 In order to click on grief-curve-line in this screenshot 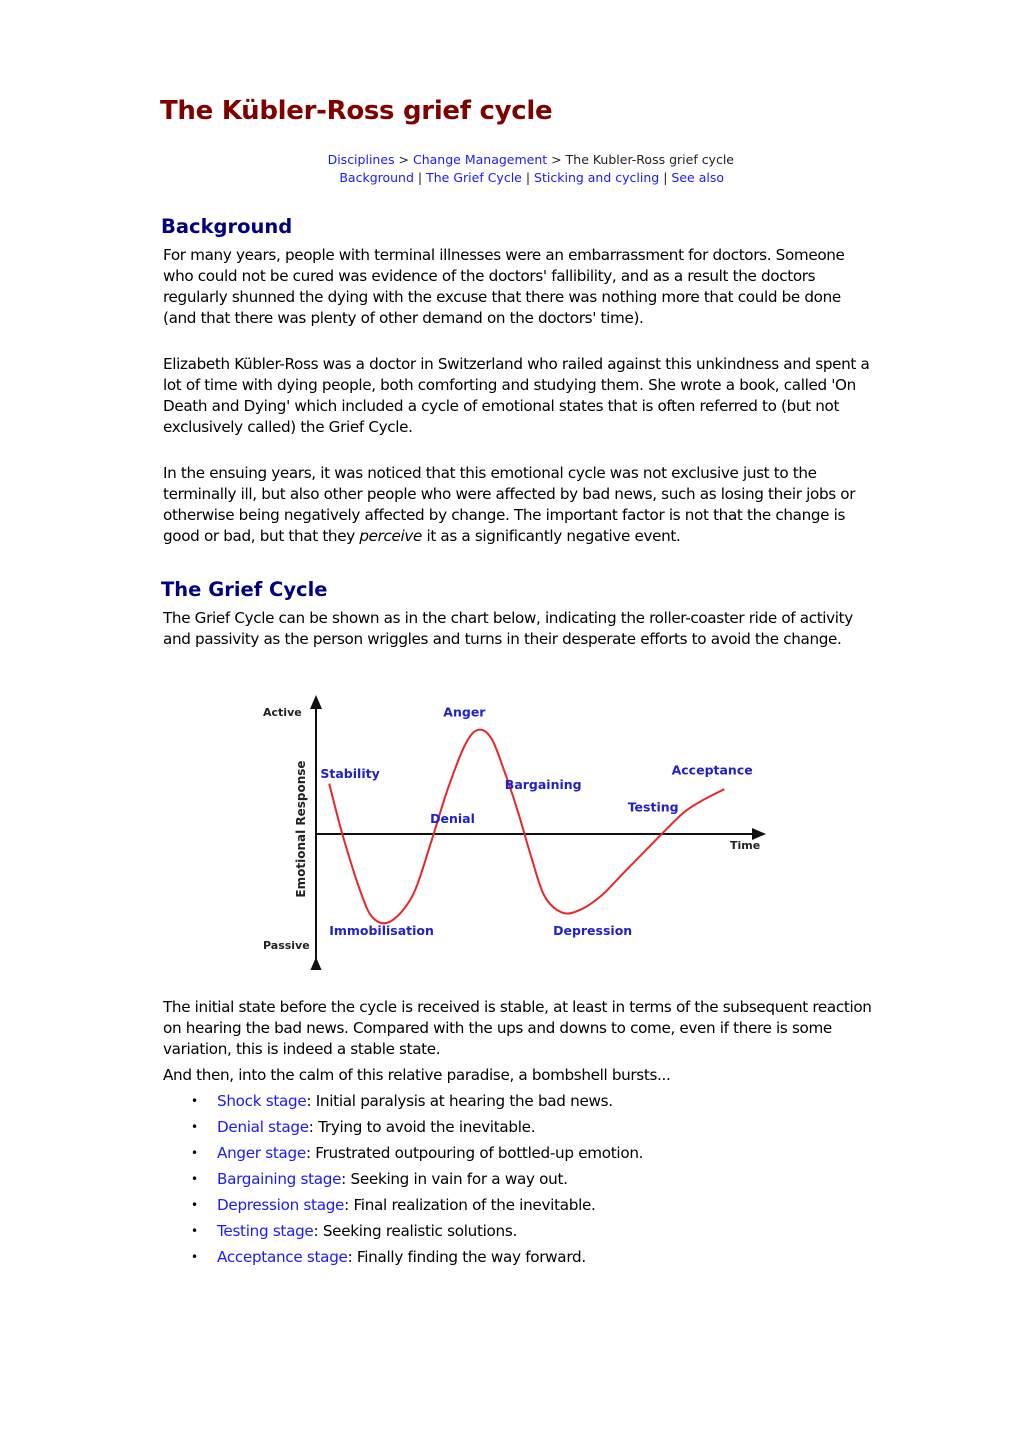, I will do `click(526, 826)`.